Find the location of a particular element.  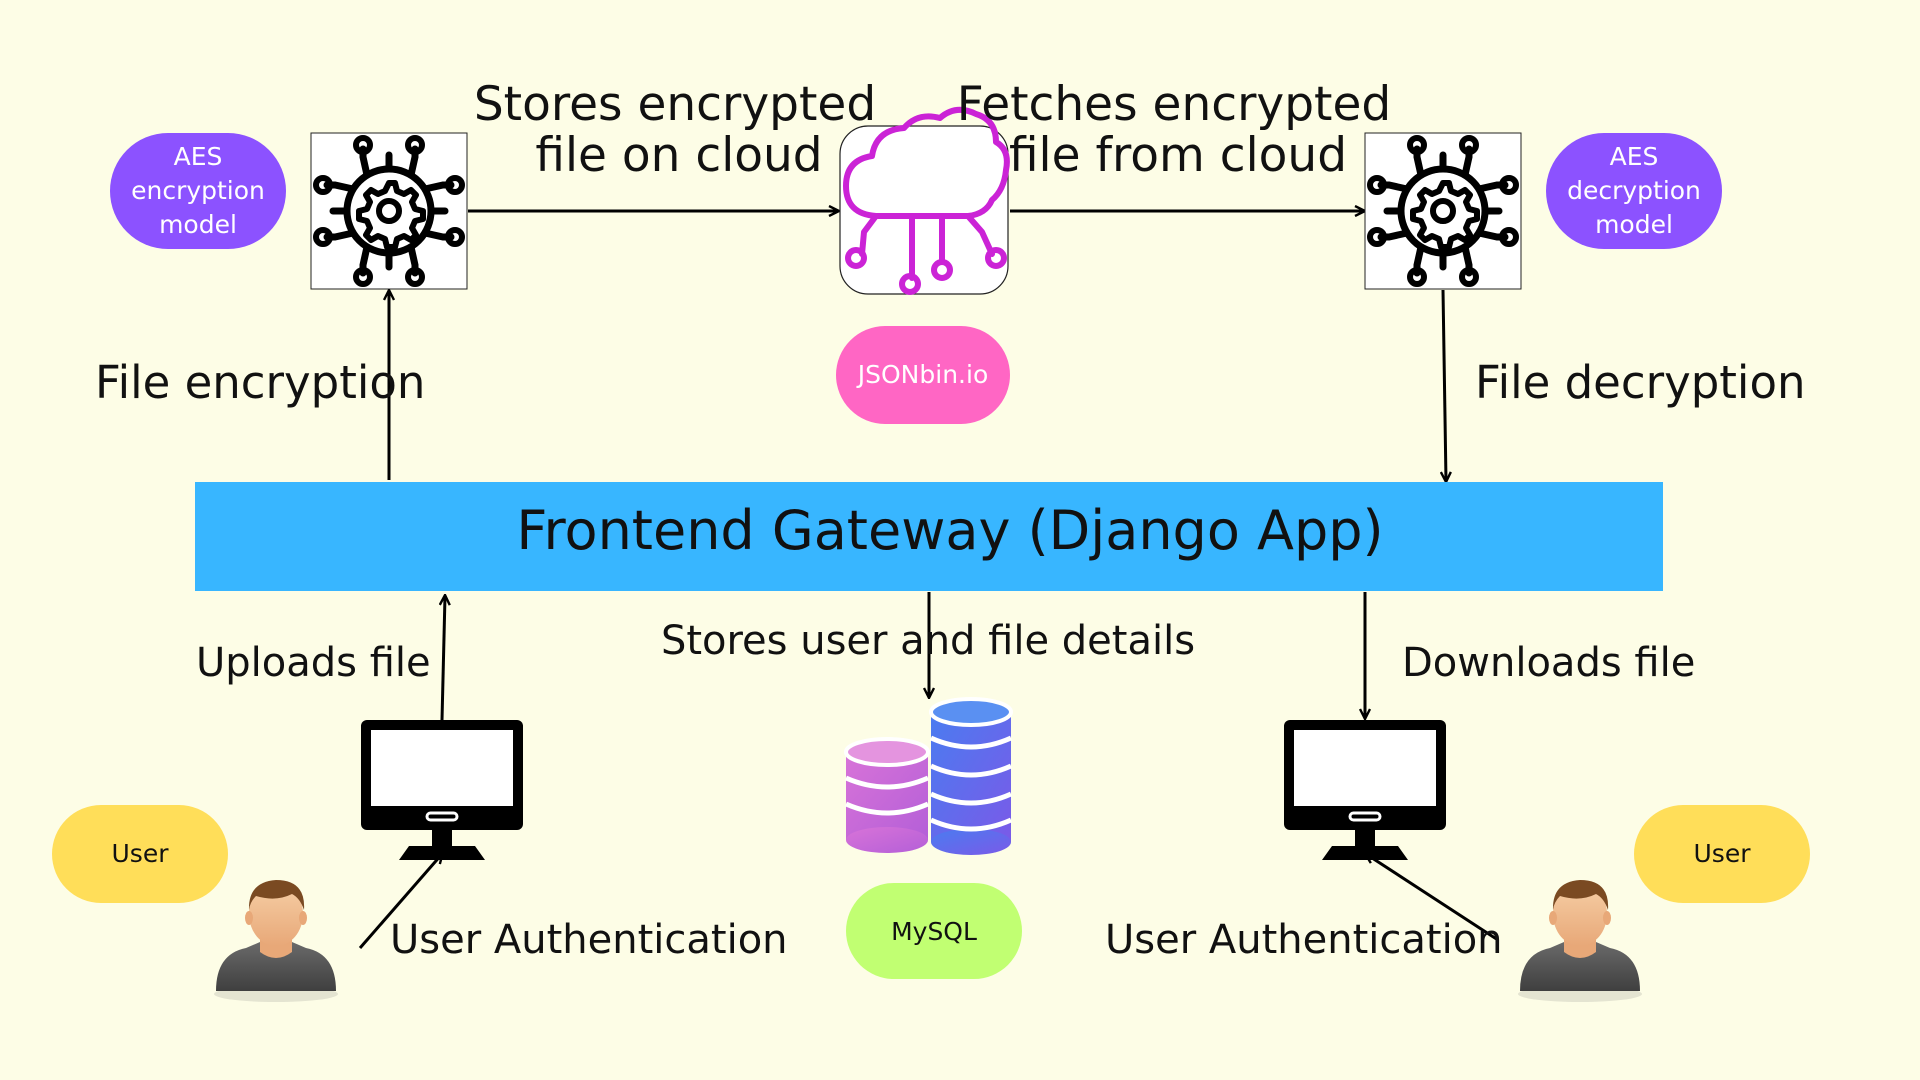

cloud-circuit-icon is located at coordinates (924, 200).